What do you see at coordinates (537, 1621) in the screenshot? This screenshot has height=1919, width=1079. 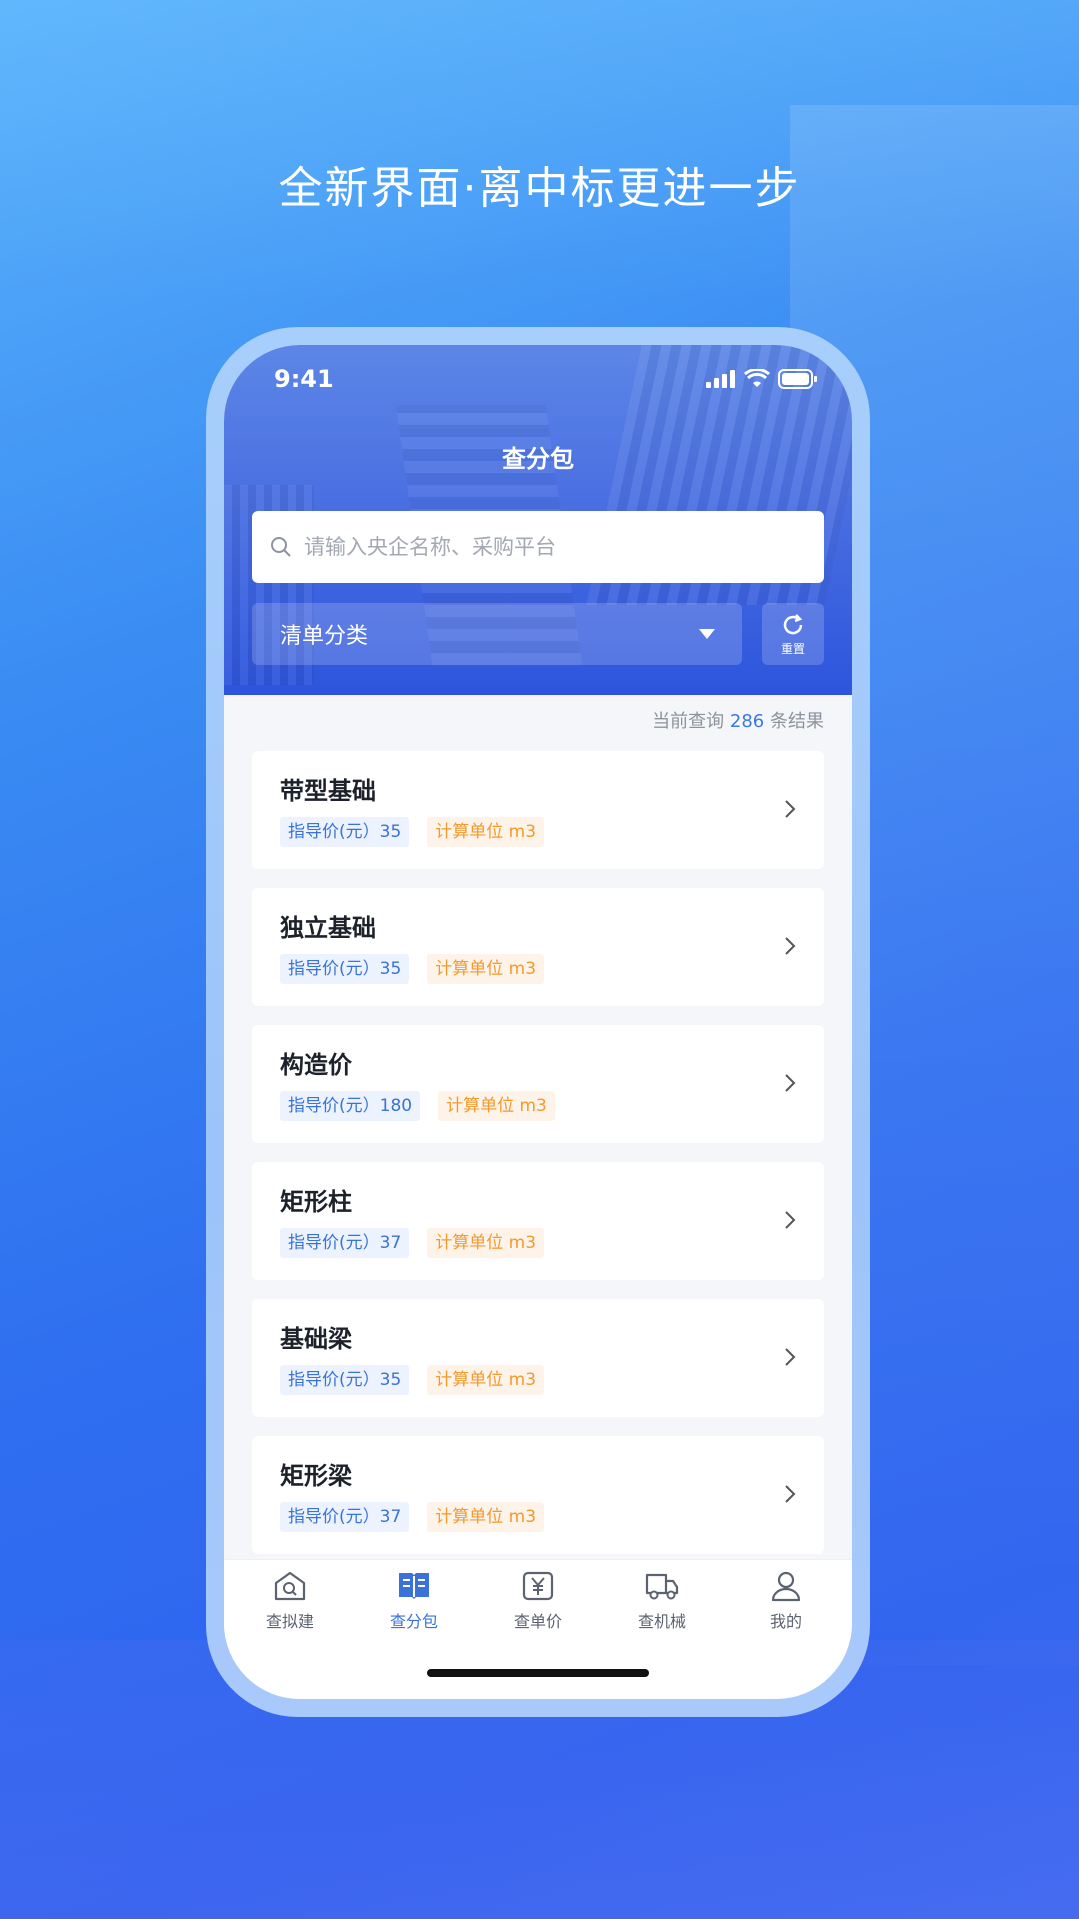 I see `tab-label: 查单价` at bounding box center [537, 1621].